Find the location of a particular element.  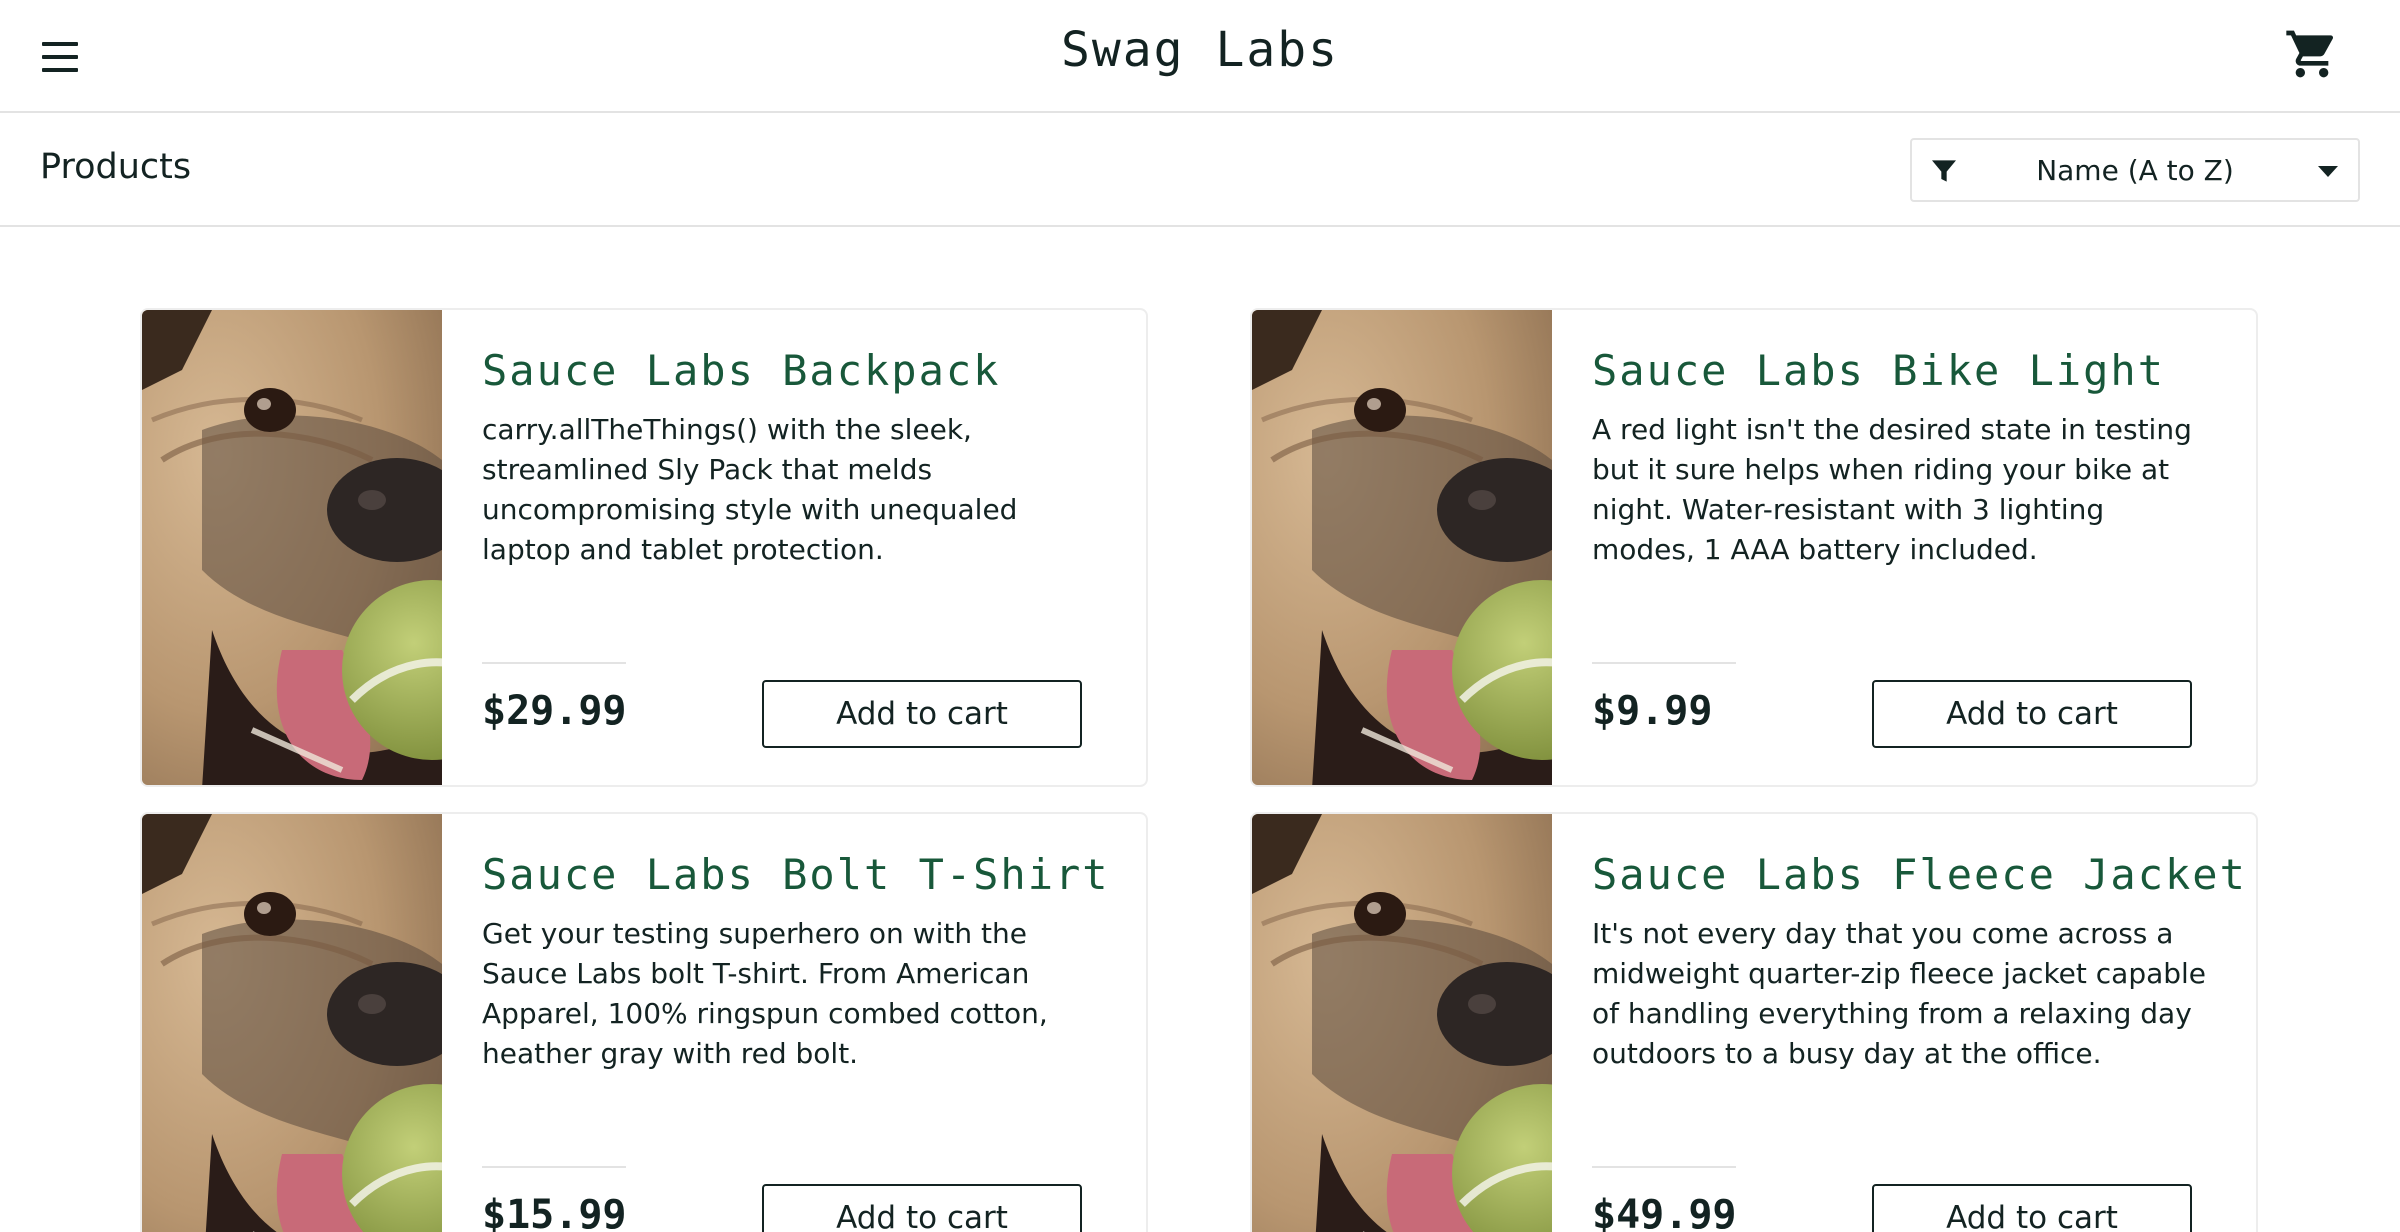

app-logo-title: Swag Labs is located at coordinates (1200, 50).